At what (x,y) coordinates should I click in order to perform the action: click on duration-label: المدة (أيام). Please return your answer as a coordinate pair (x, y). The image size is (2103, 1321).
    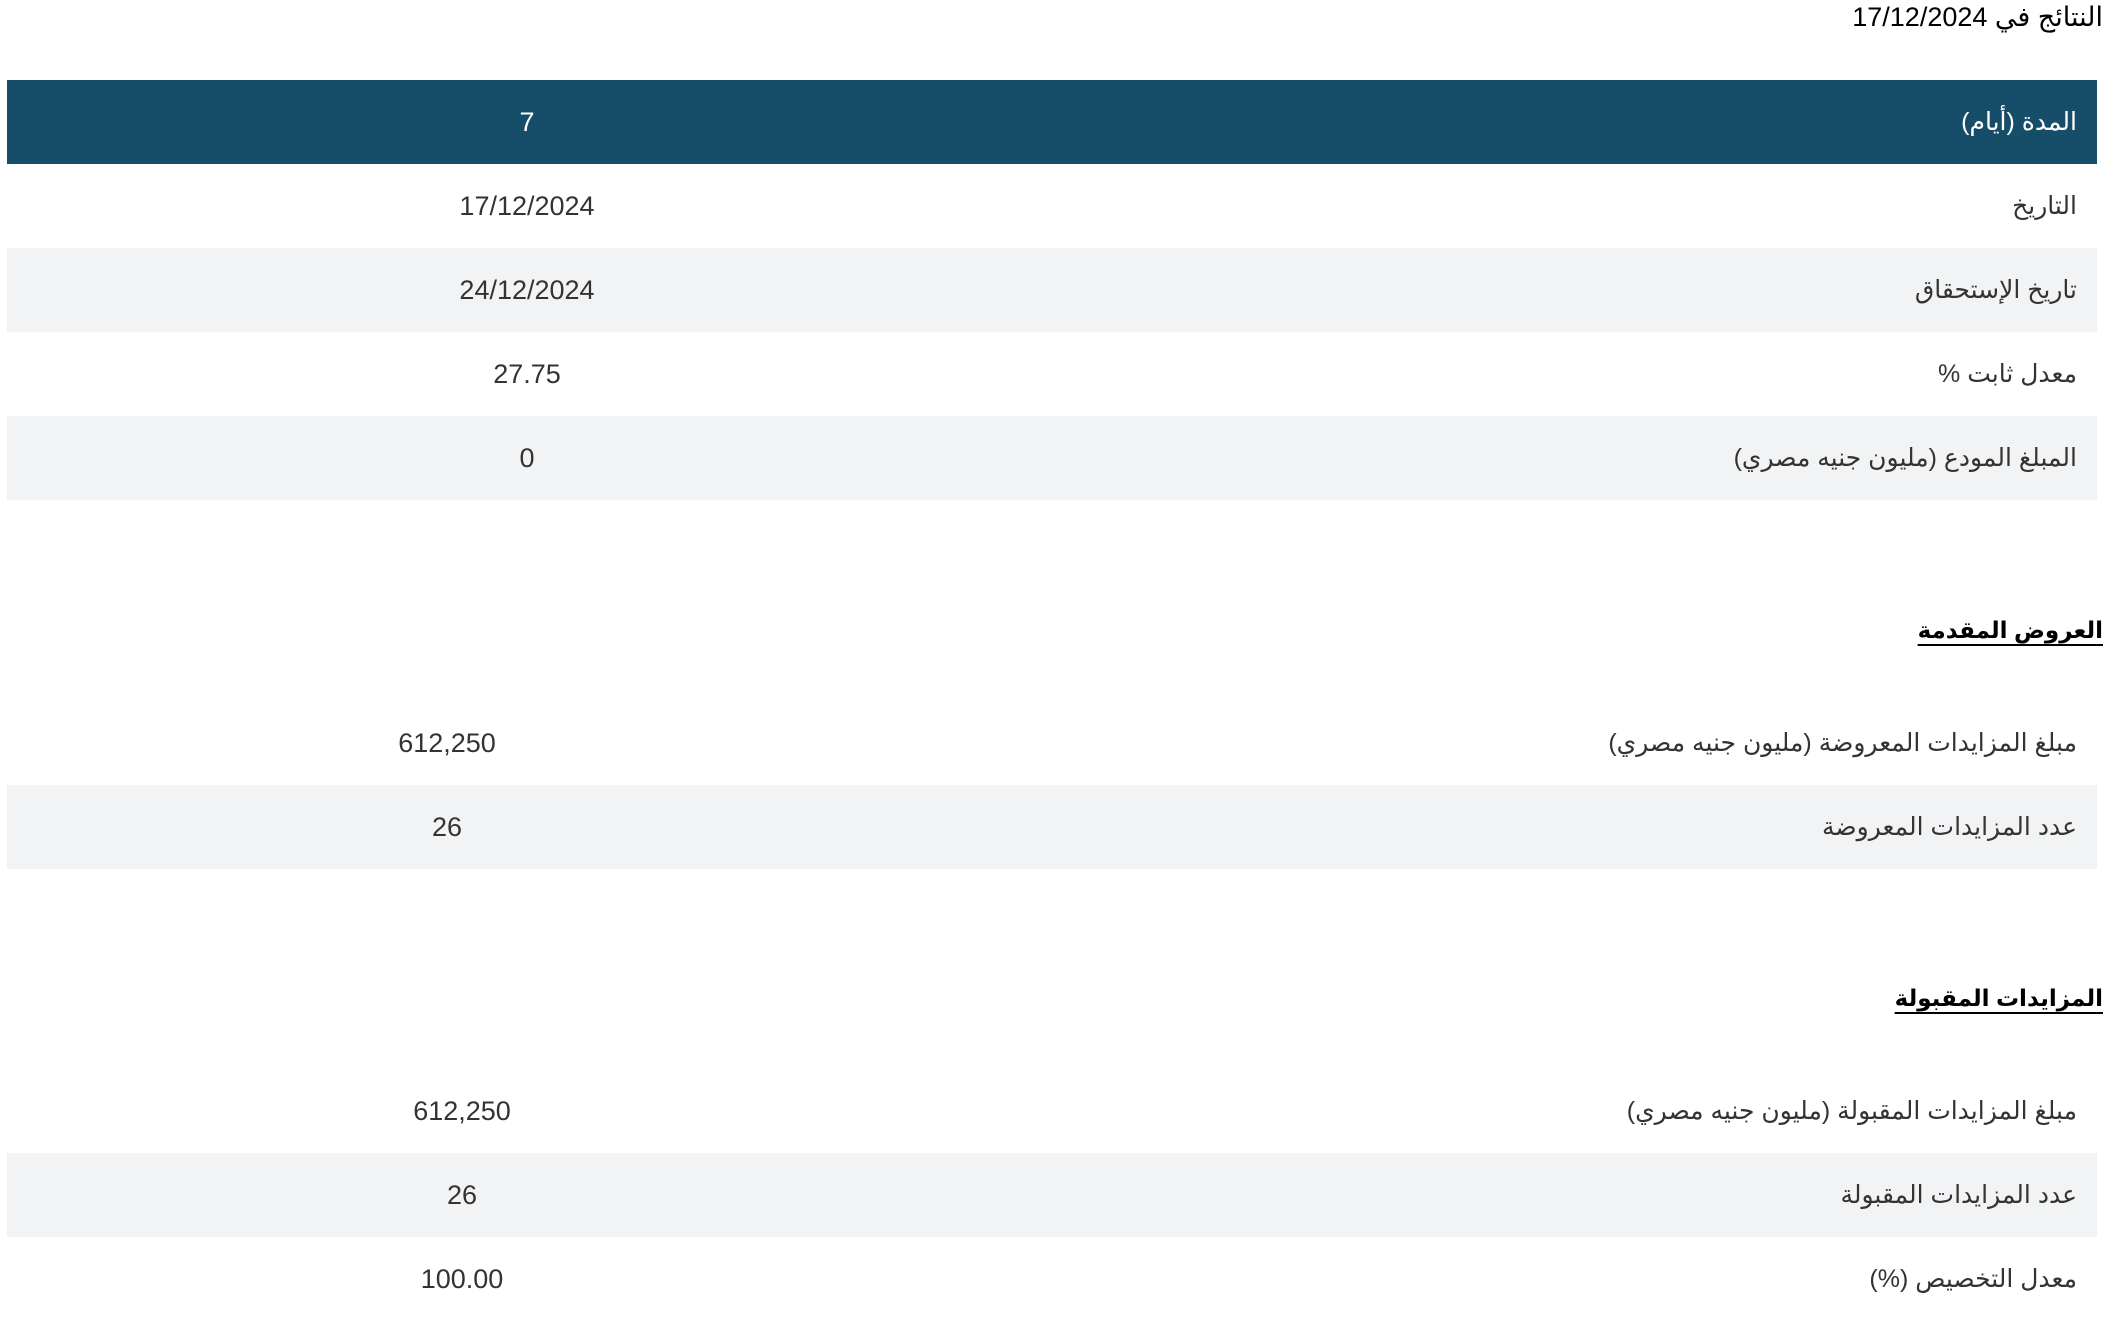
    Looking at the image, I should click on (2019, 122).